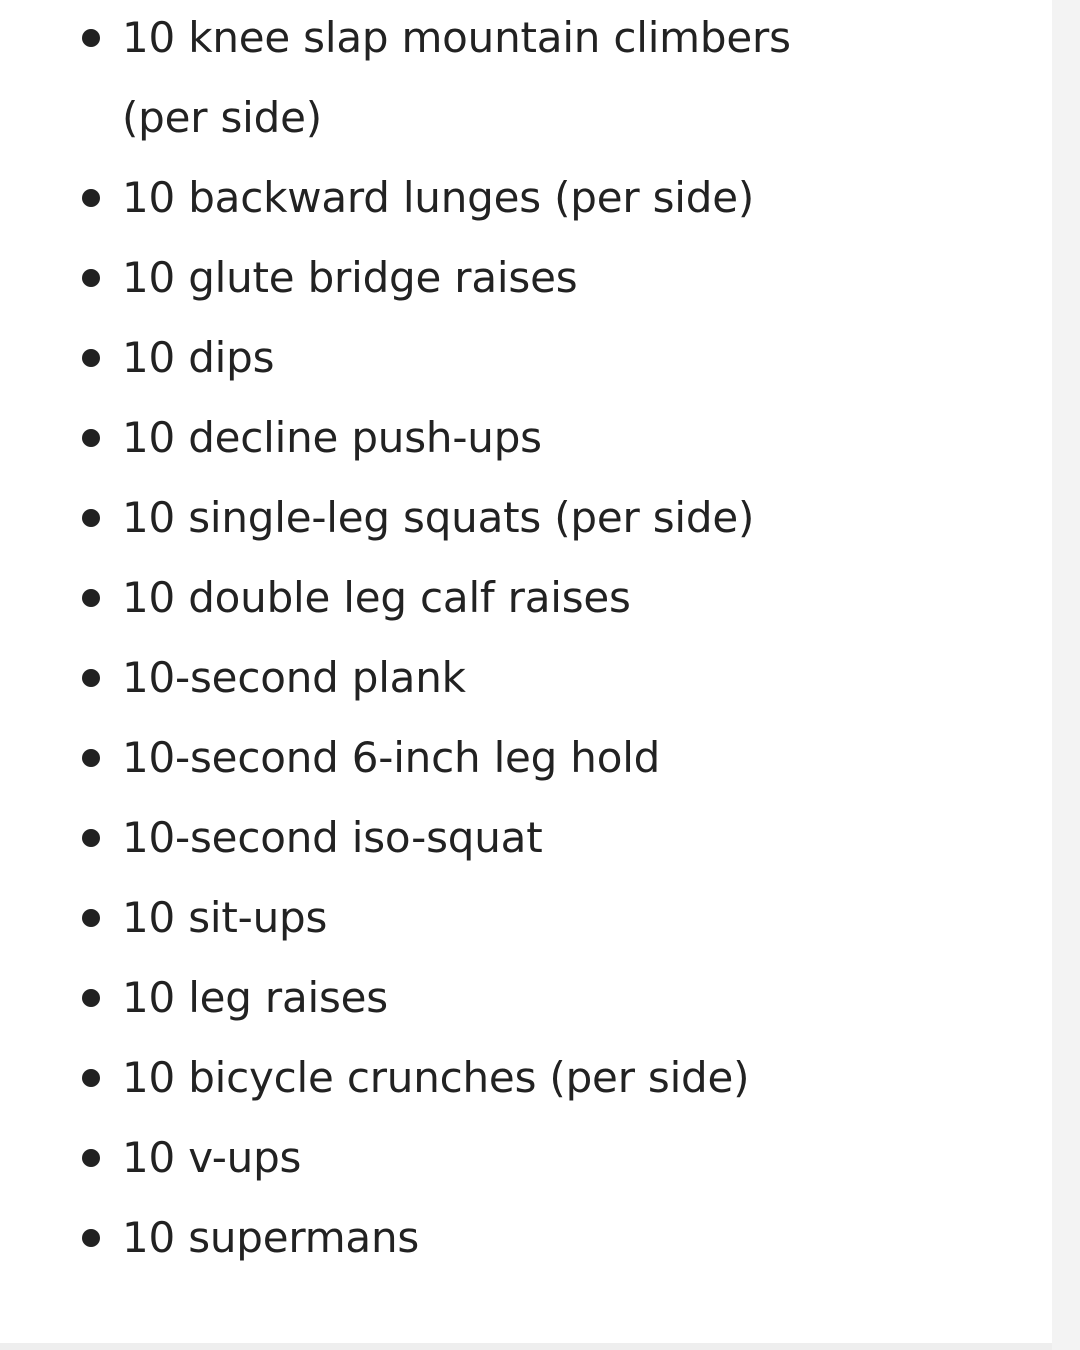  I want to click on list-item: 10 double leg calf raises, so click(500, 598).